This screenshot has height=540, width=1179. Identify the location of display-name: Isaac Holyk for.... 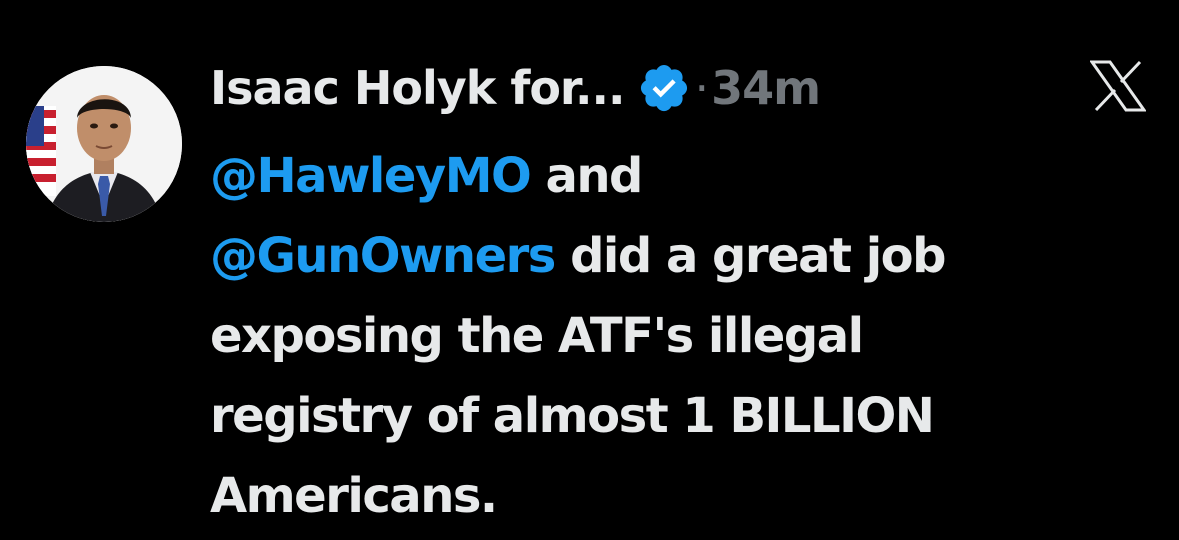
(417, 88).